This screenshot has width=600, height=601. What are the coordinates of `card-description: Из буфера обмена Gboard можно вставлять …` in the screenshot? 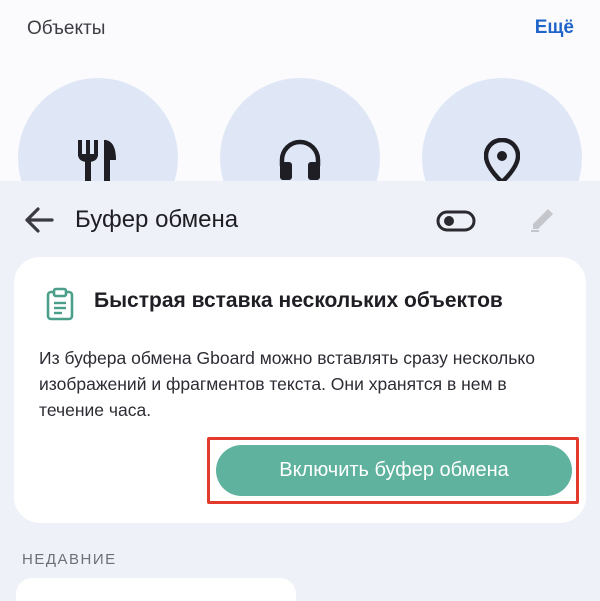 It's located at (287, 384).